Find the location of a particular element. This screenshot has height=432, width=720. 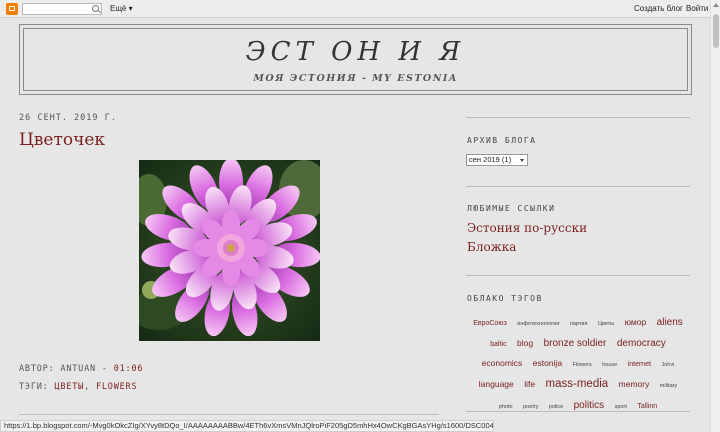

tag-cloud-item: sport is located at coordinates (621, 407).